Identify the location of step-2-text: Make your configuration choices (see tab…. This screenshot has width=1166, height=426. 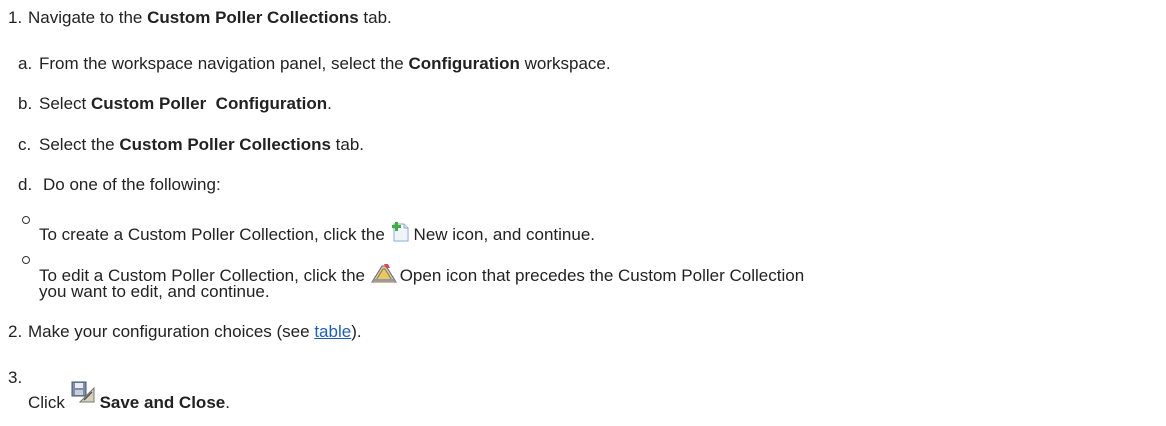
(195, 332).